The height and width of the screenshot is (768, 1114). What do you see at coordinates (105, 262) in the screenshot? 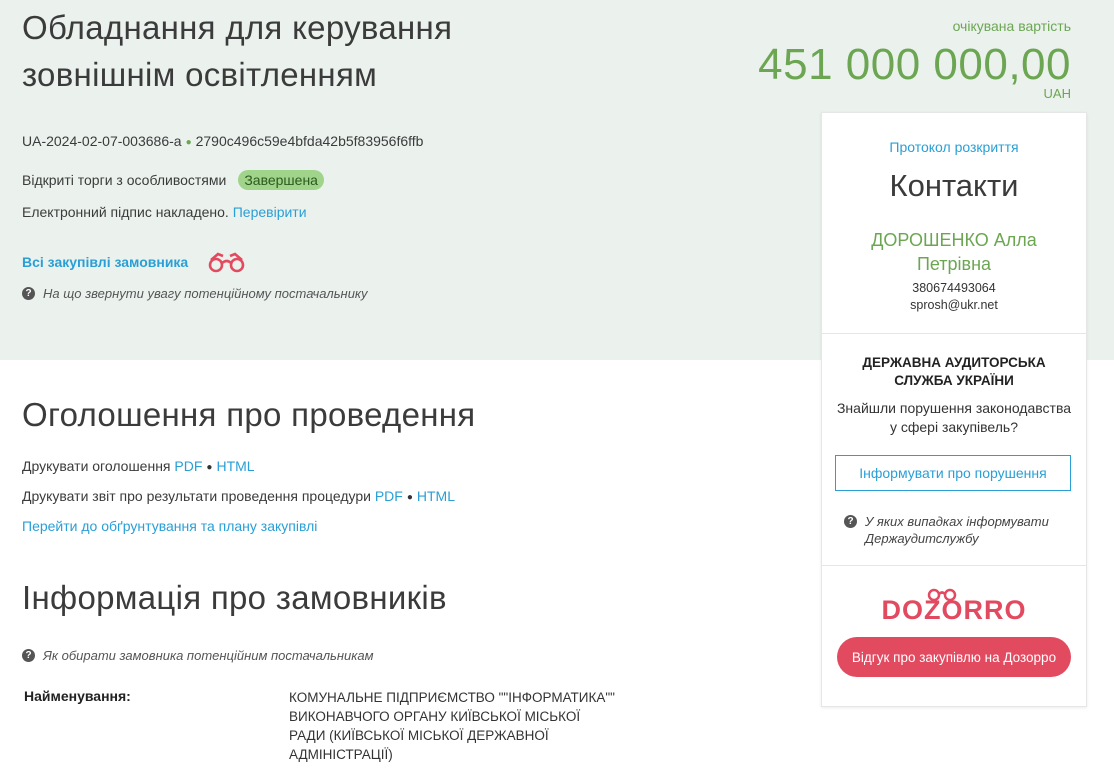
I see `all-customer-purchases-link: Всі закупівлі замовника` at bounding box center [105, 262].